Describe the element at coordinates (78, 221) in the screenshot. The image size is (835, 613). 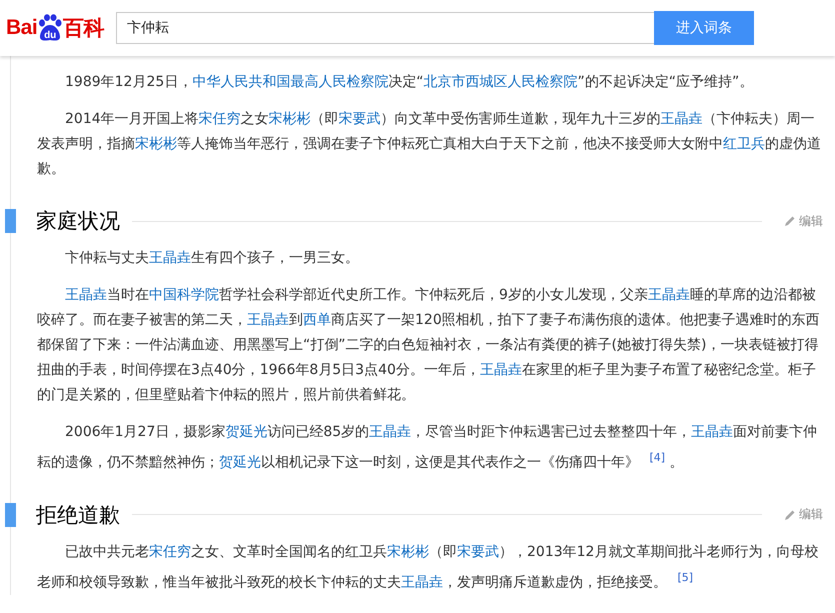
I see `section-heading: 家庭状况` at that location.